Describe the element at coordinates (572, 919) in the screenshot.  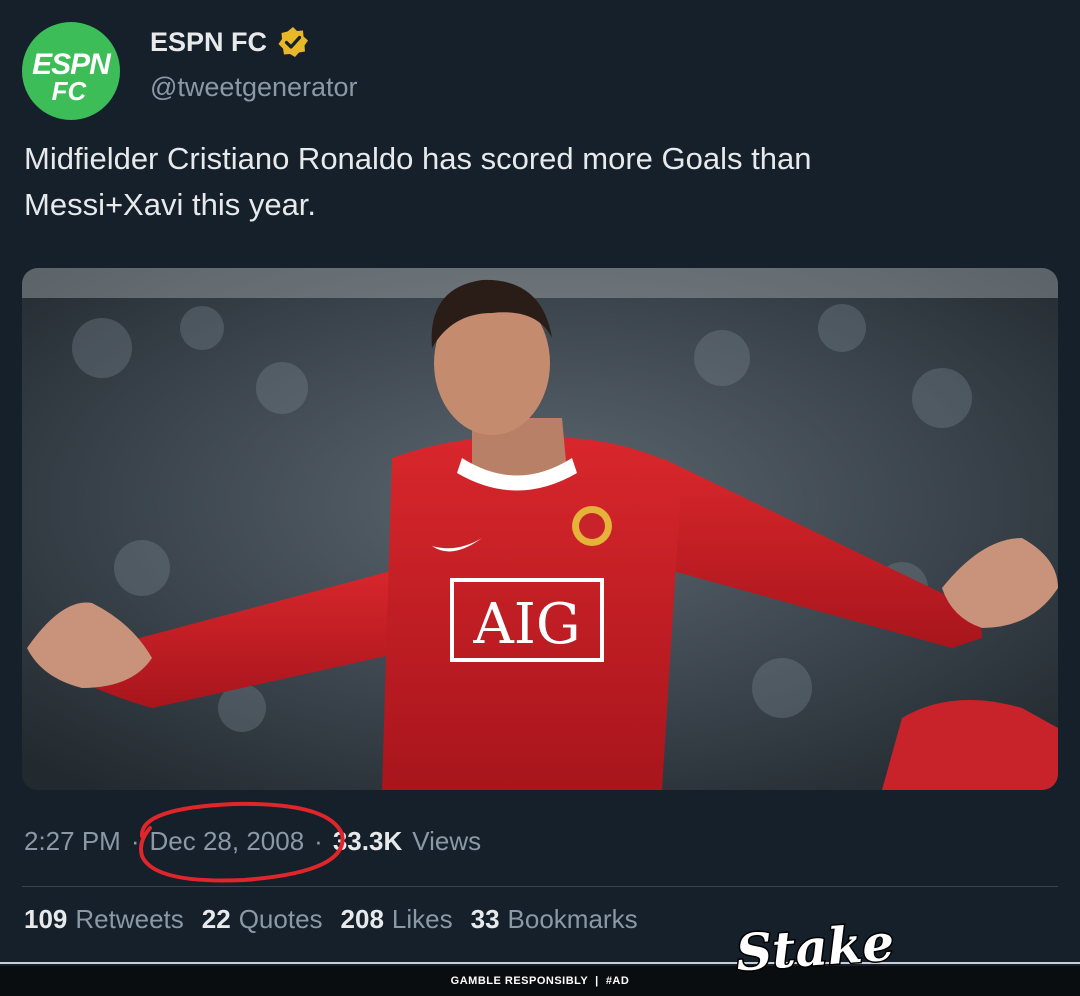
I see `bookmarks-label: Bookmarks` at that location.